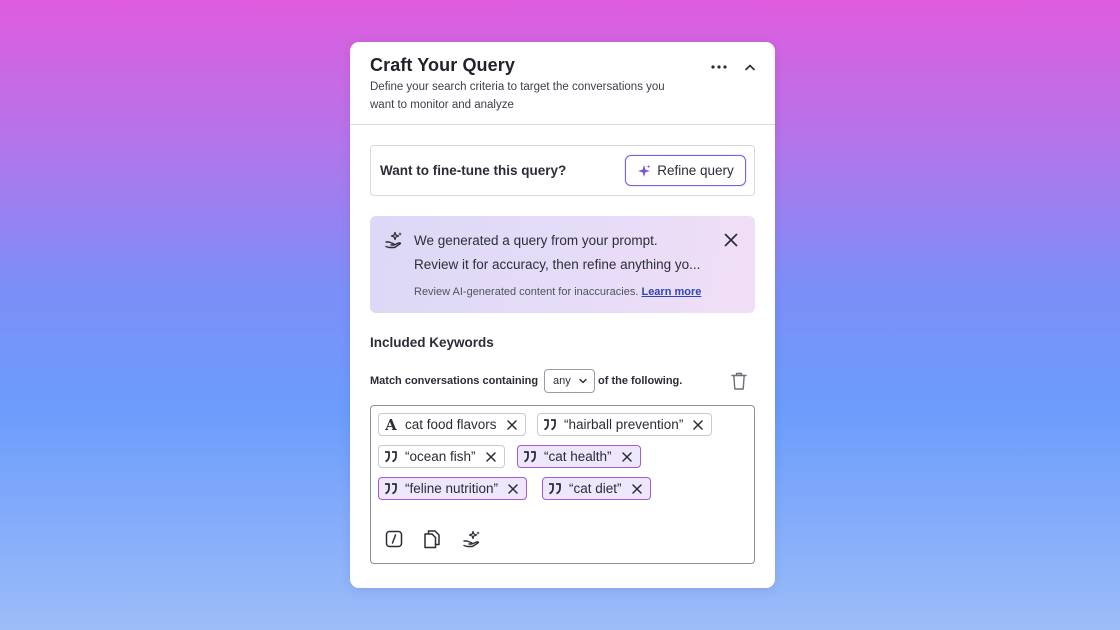  Describe the element at coordinates (695, 170) in the screenshot. I see `refine-query-label: Refine query` at that location.